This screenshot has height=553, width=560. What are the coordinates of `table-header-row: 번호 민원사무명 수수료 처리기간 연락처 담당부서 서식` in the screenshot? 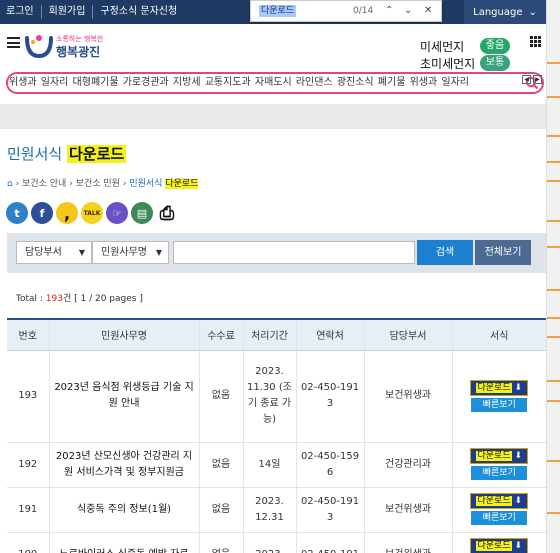 It's located at (276, 334).